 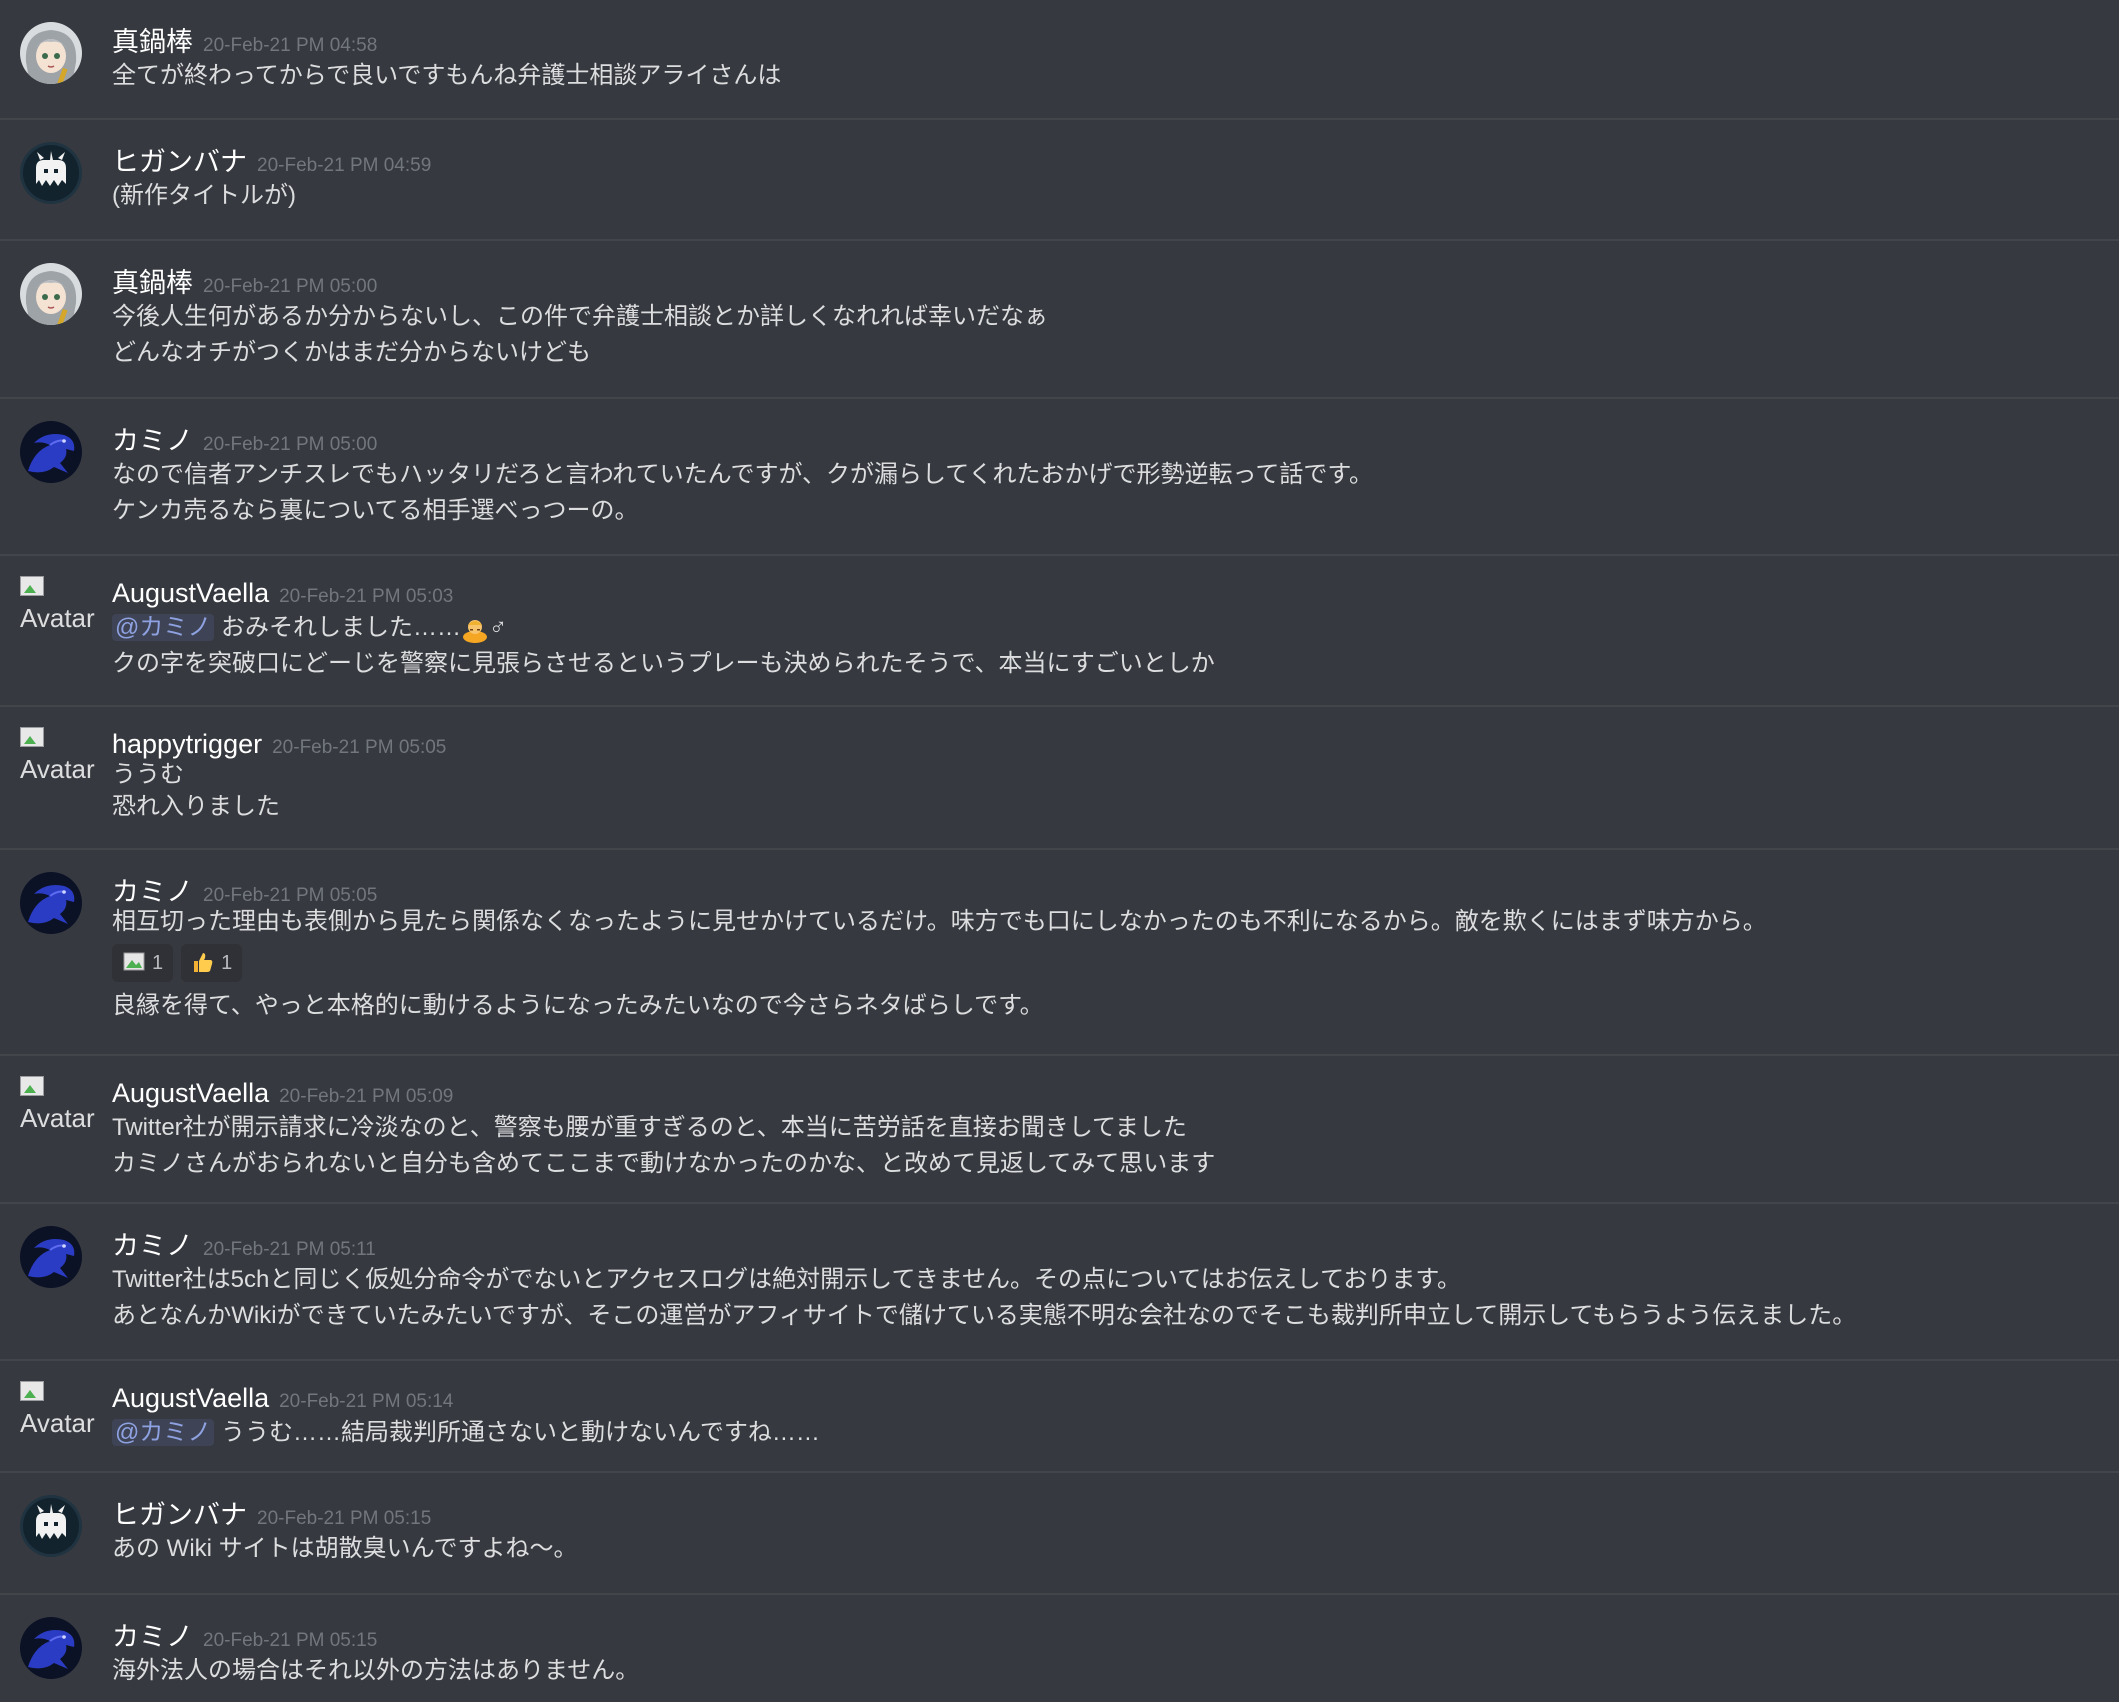 I want to click on message-header: AugustVaella 20-Feb-21 PM 05:03, so click(x=282, y=593).